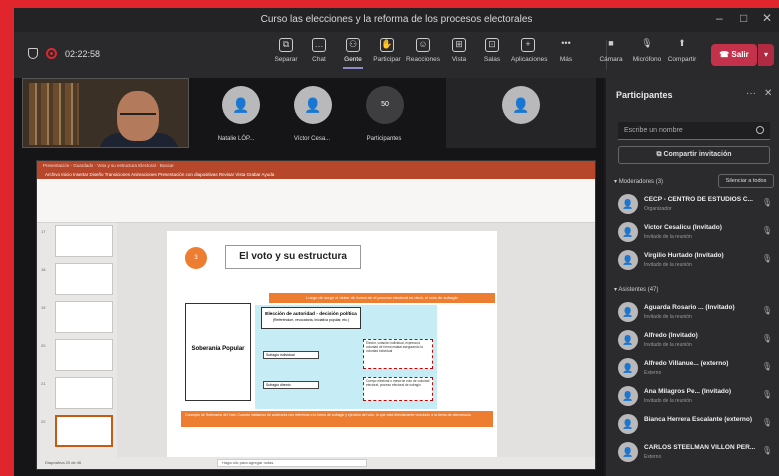  Describe the element at coordinates (746, 181) in the screenshot. I see `mute-all-button: Silenciar a todos` at that location.